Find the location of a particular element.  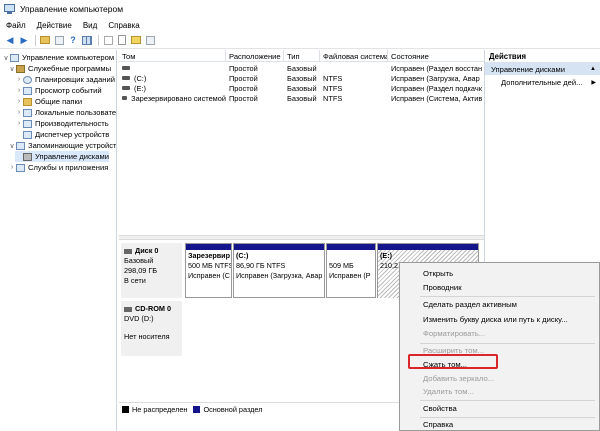

disk-size: 298,09 ГБ is located at coordinates (141, 270).